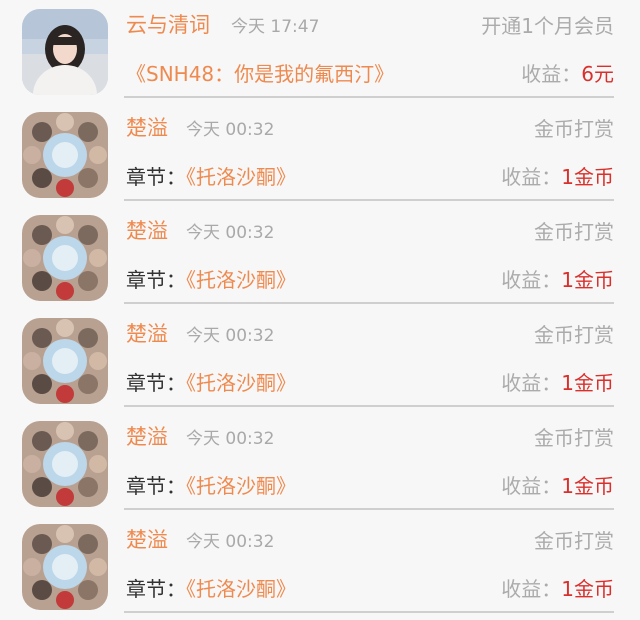  Describe the element at coordinates (597, 74) in the screenshot. I see `income-value: 6元` at that location.